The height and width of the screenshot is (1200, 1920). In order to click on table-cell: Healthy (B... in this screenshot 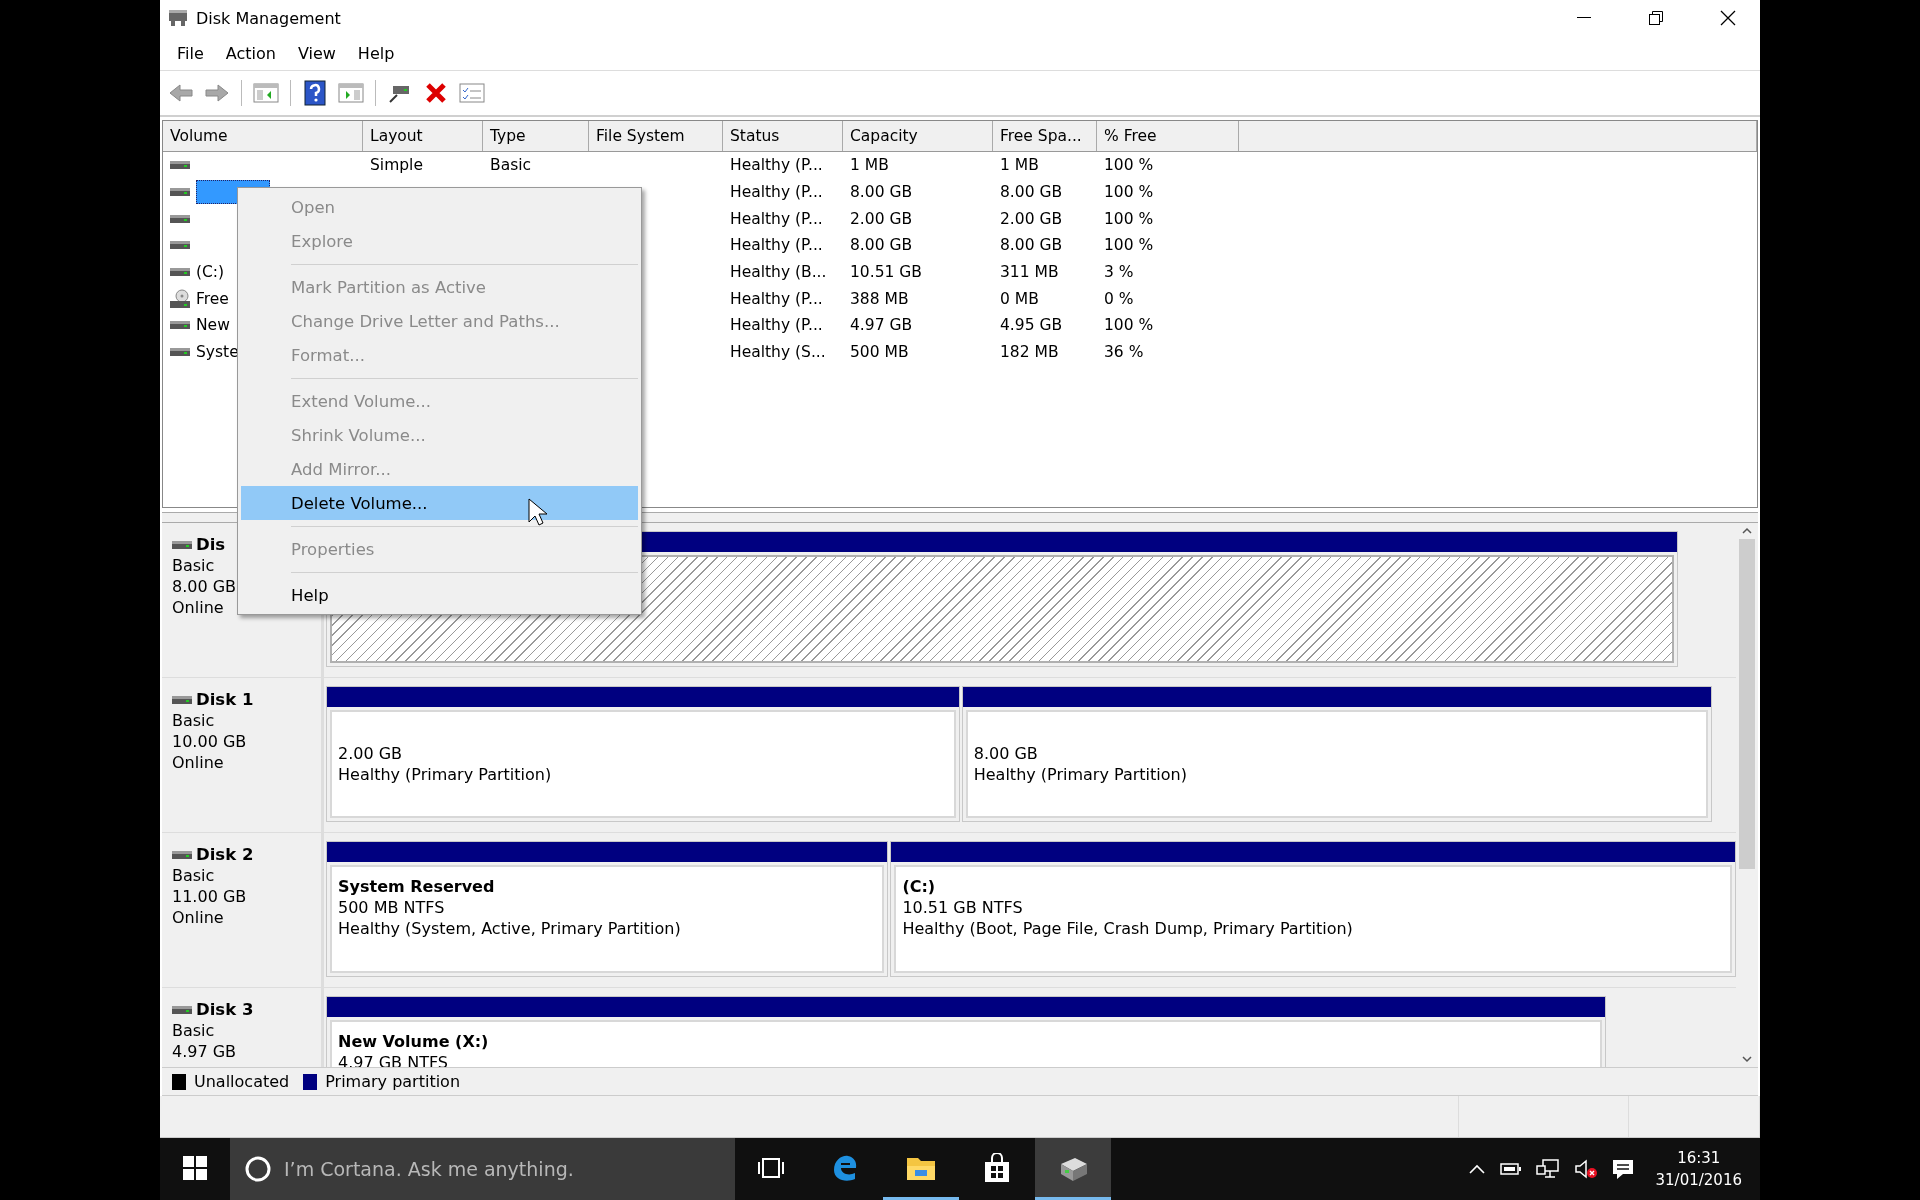, I will do `click(778, 272)`.